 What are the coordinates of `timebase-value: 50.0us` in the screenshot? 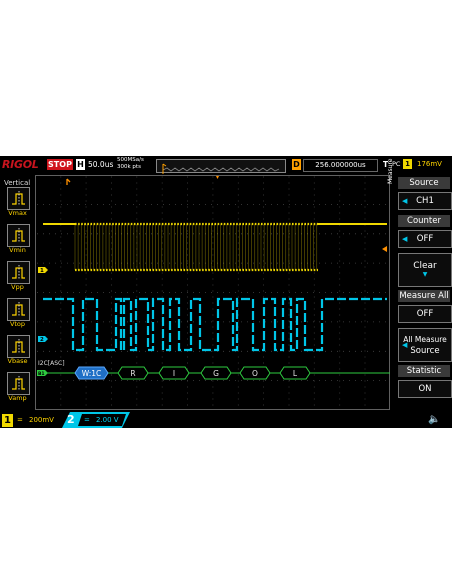 It's located at (100, 164).